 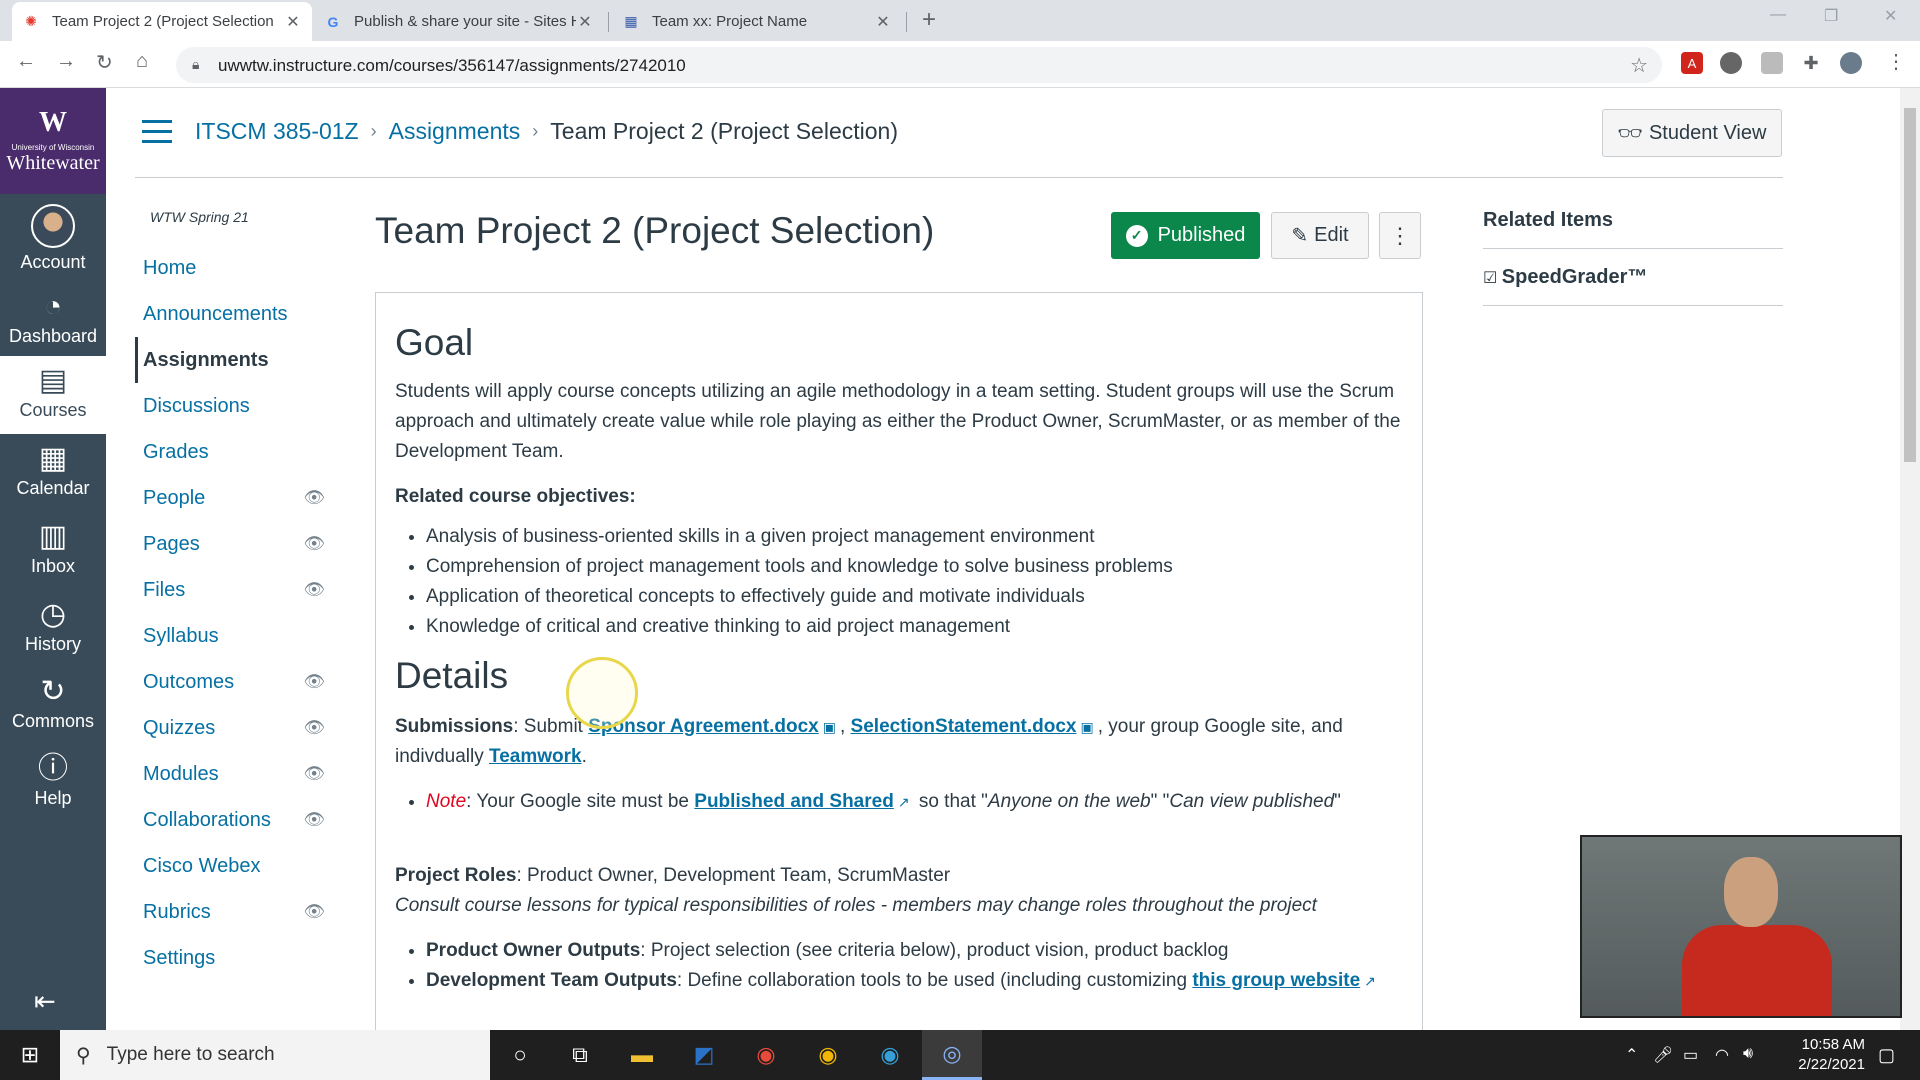 What do you see at coordinates (142, 61) in the screenshot?
I see `home-icon: ⌂` at bounding box center [142, 61].